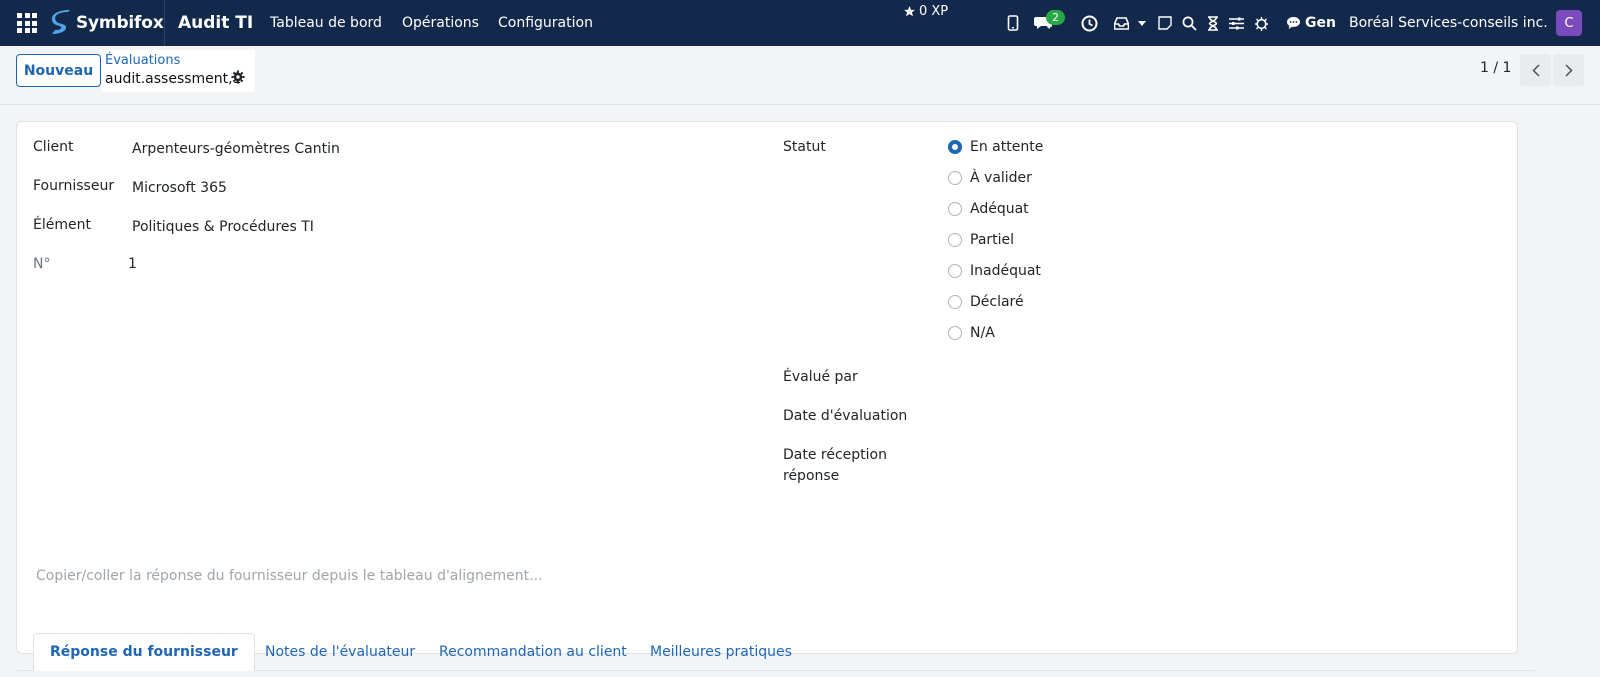  I want to click on status-option-partiel: Partiel, so click(981, 240).